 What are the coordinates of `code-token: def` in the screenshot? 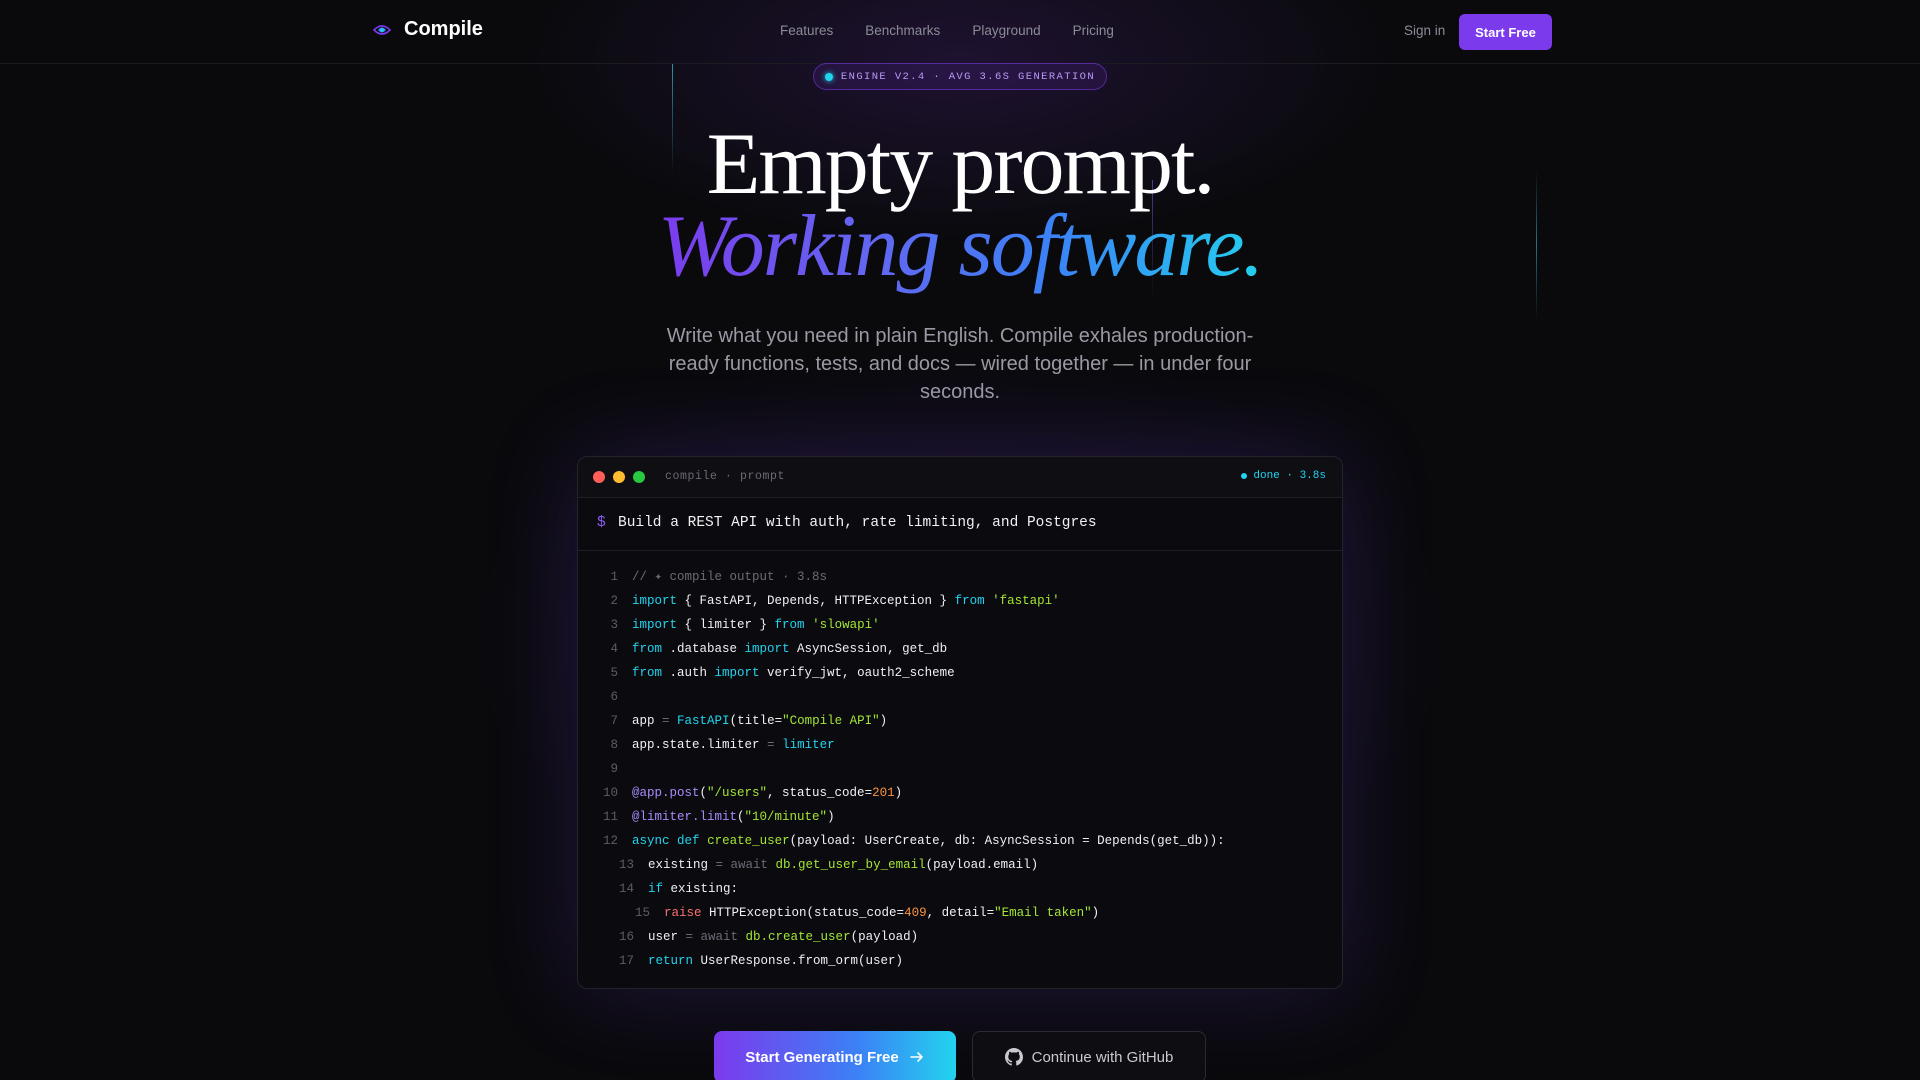 It's located at (688, 841).